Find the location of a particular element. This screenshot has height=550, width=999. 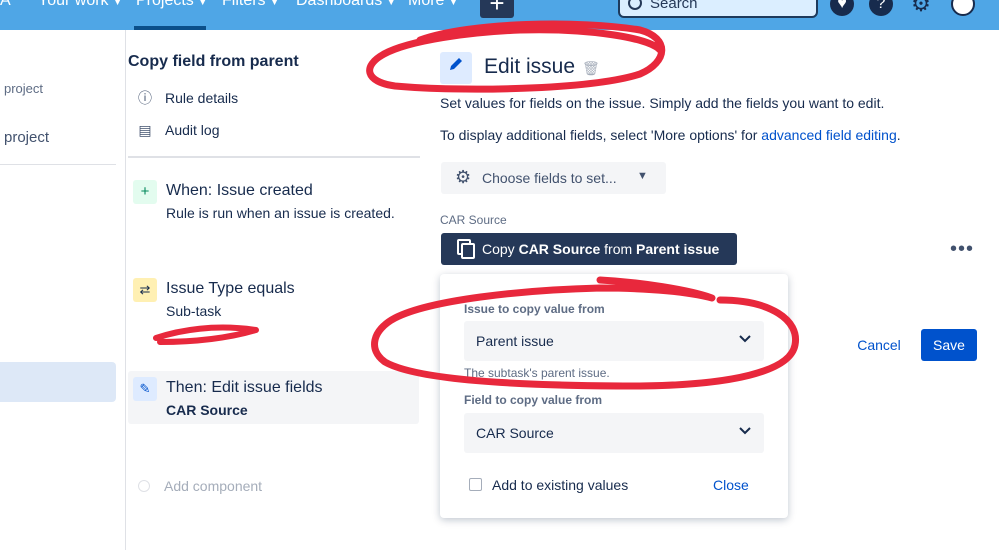

create-button: + is located at coordinates (497, 9).